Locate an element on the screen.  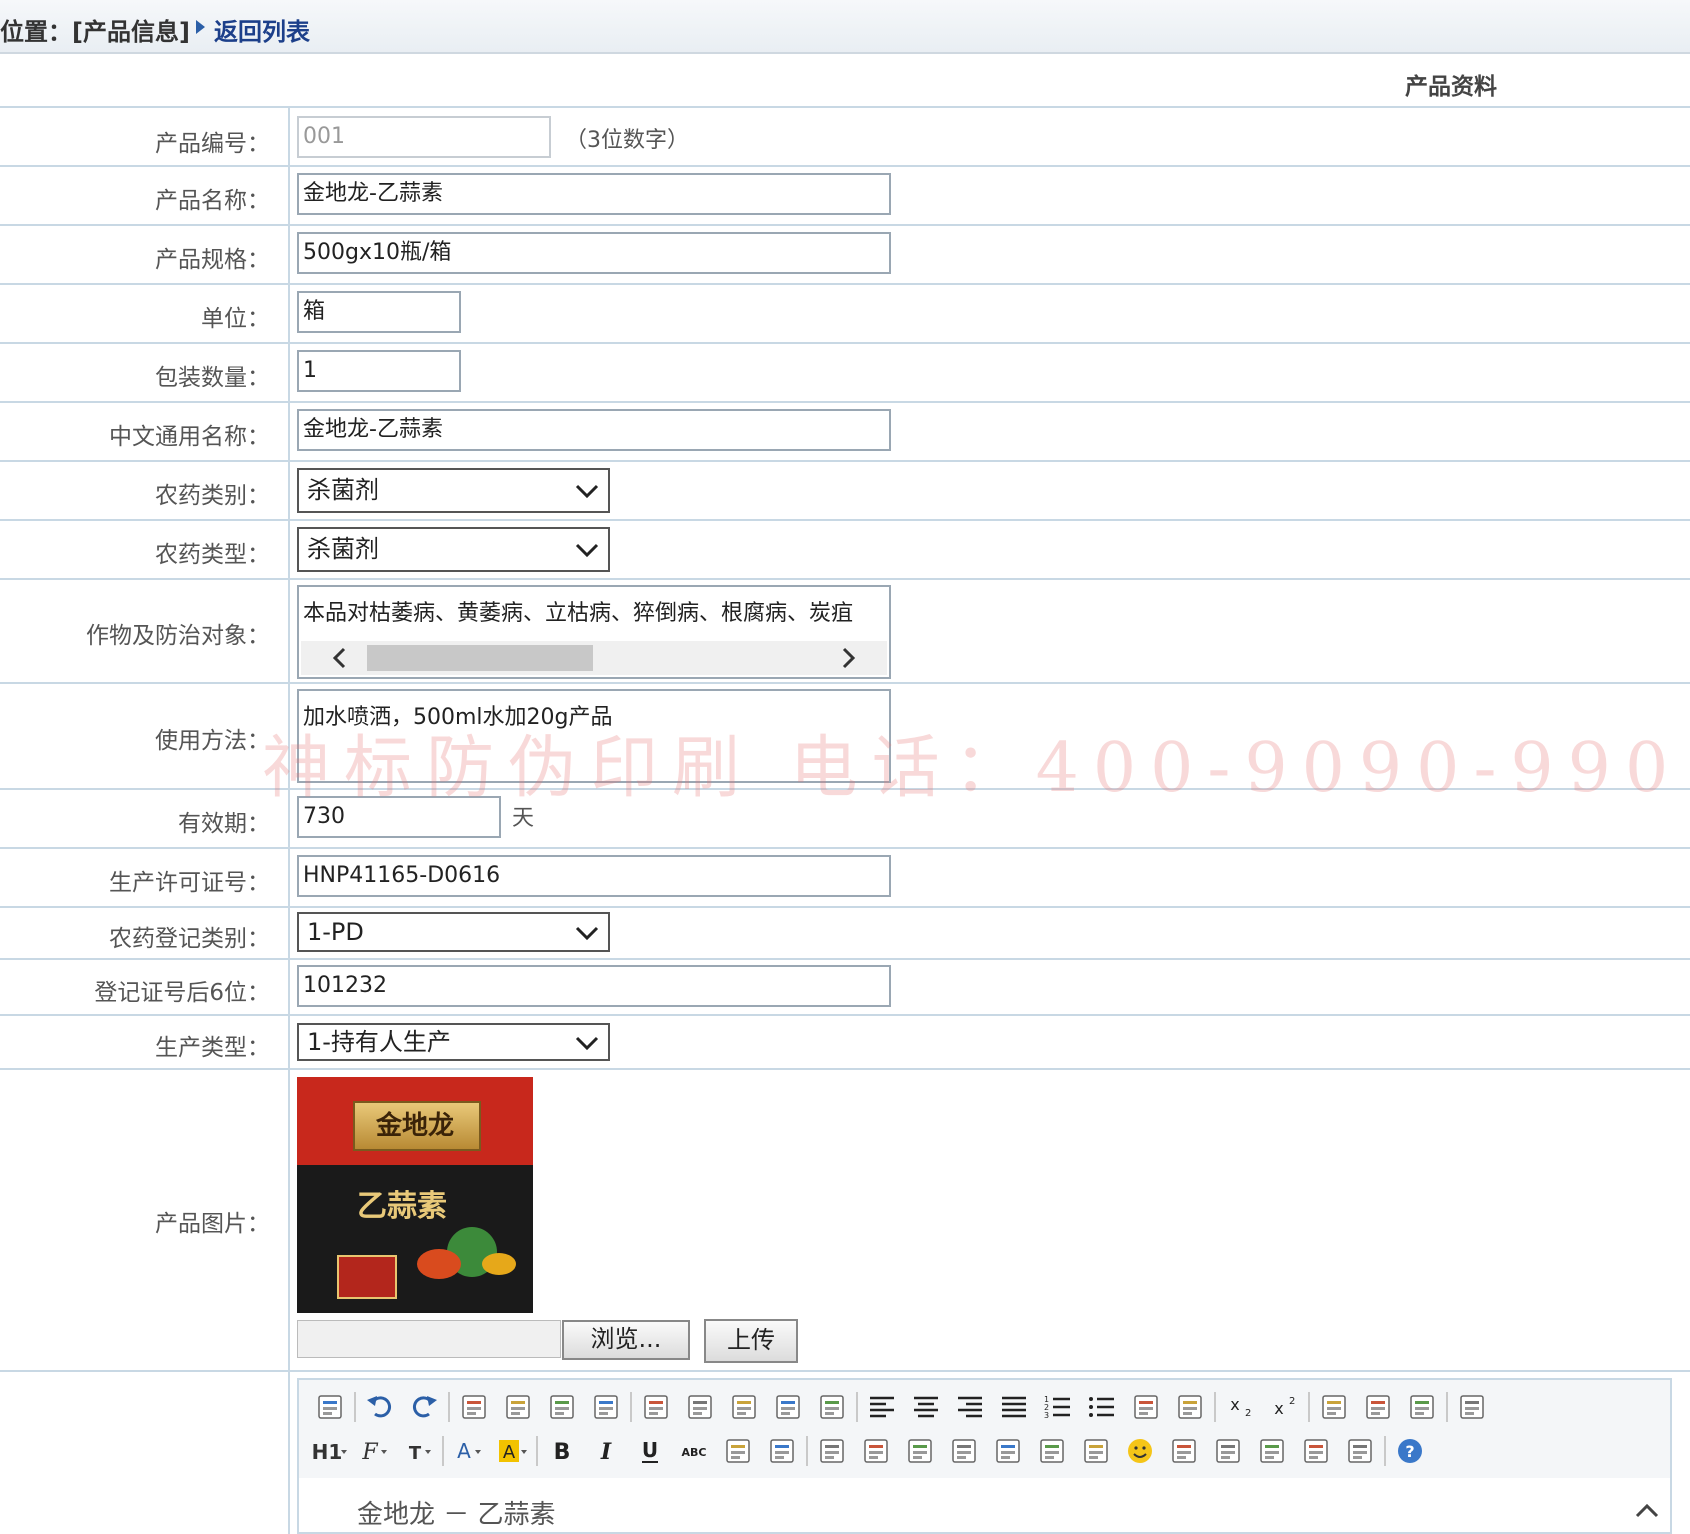
product-image: 金地龙 乙蒜素 is located at coordinates (415, 1195).